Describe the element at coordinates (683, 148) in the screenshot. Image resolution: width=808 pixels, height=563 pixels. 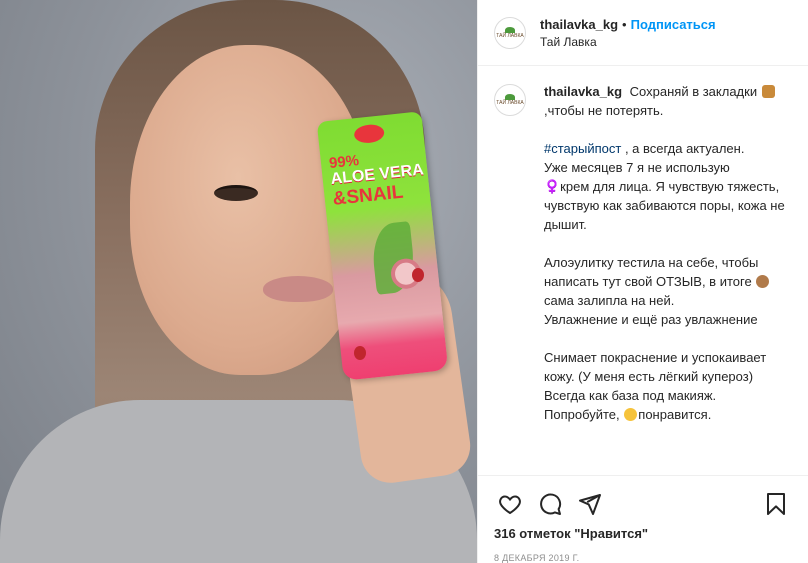
I see `caption-text-line: , а всегда актуален.` at that location.